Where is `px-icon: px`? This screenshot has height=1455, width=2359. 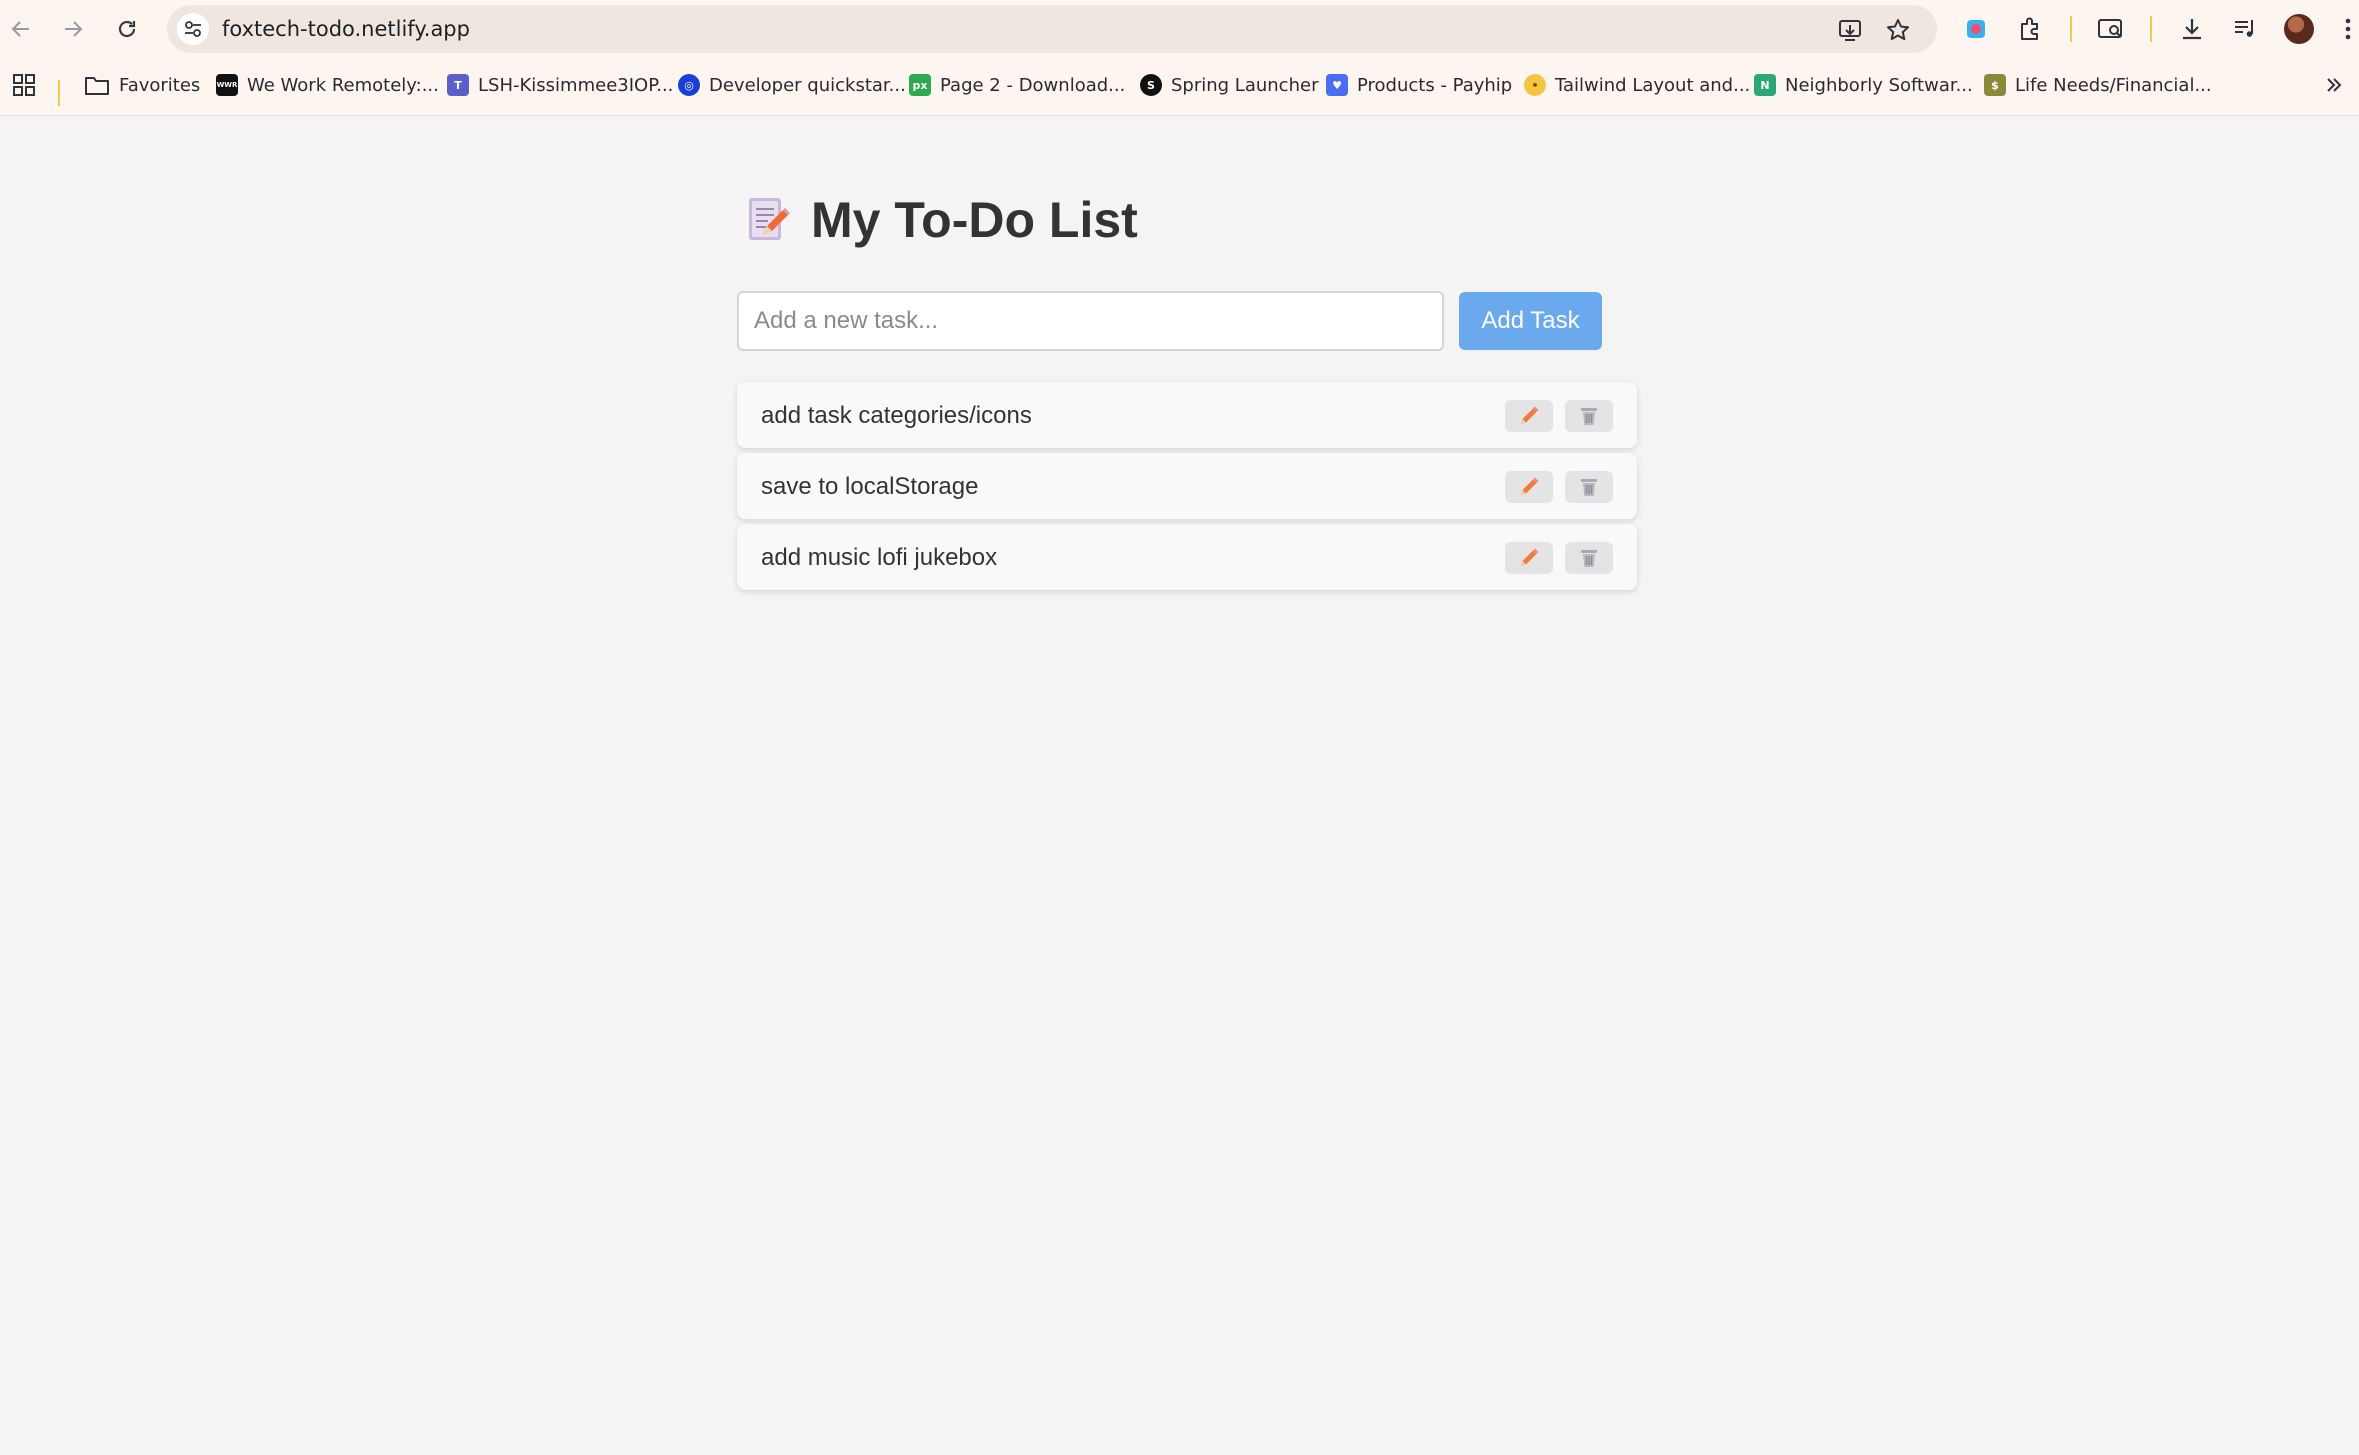 px-icon: px is located at coordinates (920, 85).